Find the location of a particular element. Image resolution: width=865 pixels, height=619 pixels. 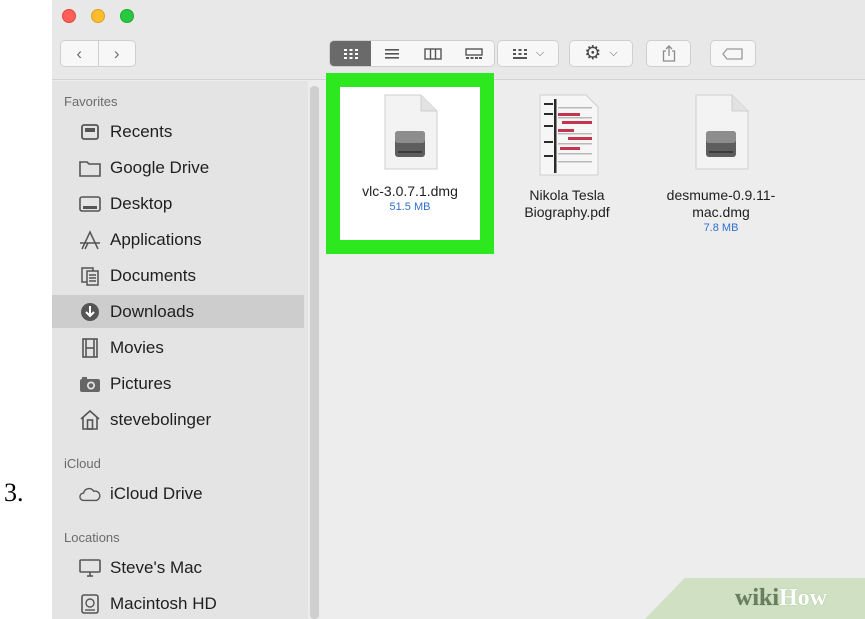

documents-icon is located at coordinates (90, 276).